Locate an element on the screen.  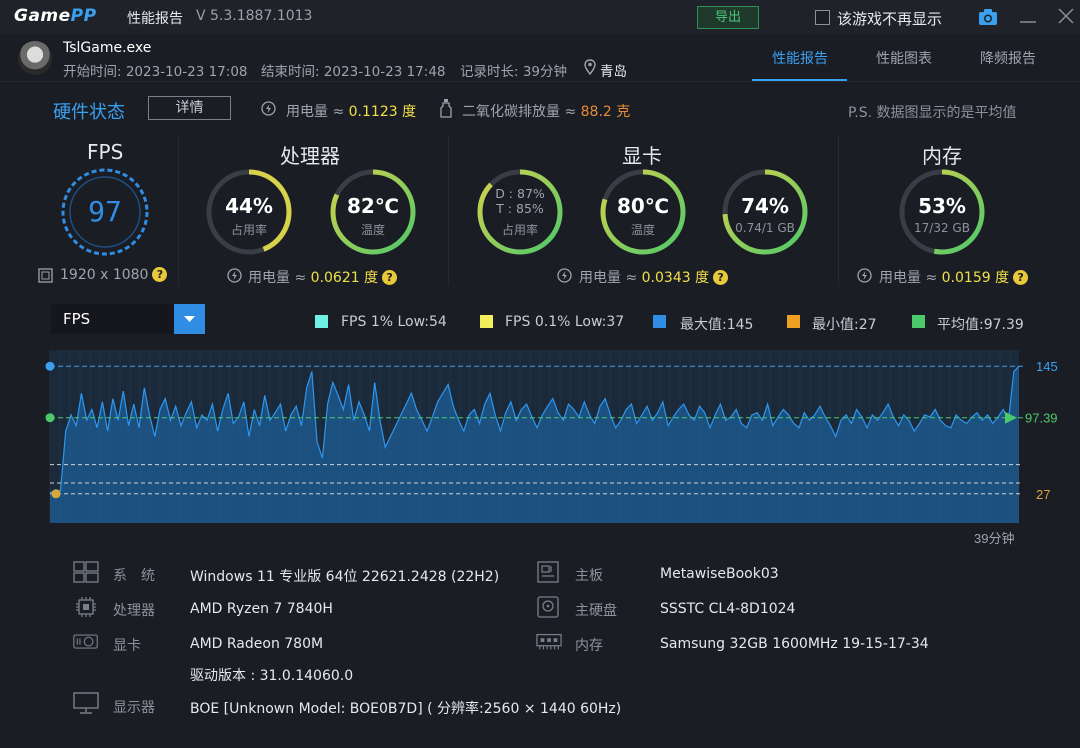
tab-performance-chart: 性能图表 is located at coordinates (904, 58).